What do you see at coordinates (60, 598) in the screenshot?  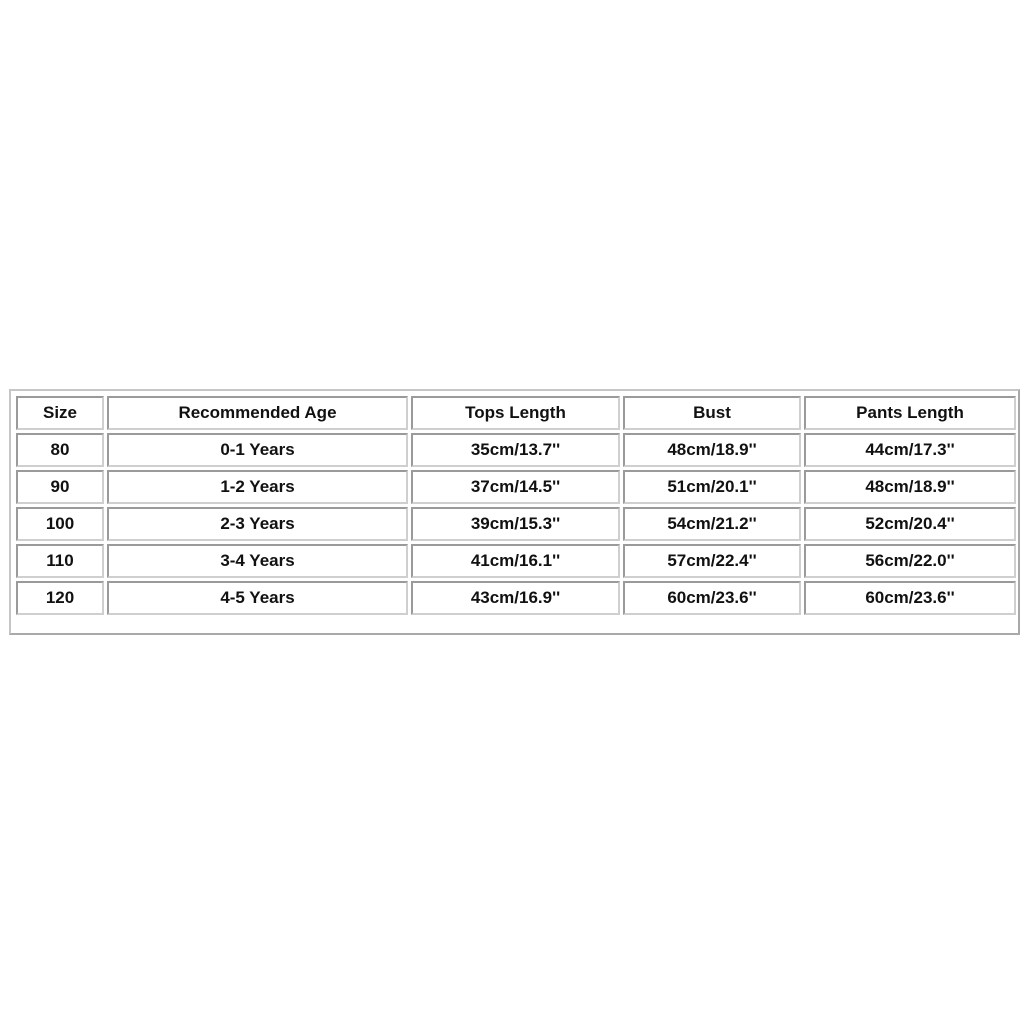 I see `cell-size: 120` at bounding box center [60, 598].